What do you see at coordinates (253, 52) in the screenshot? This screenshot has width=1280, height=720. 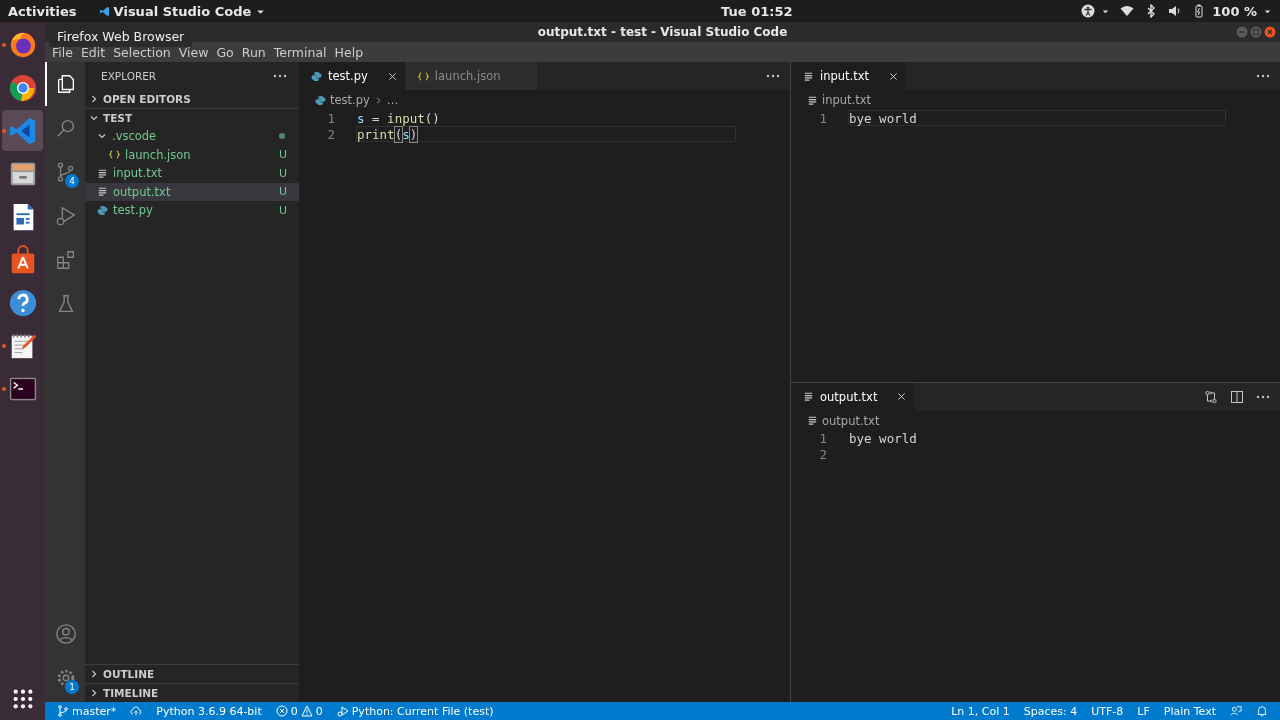 I see `menu-item: Run` at bounding box center [253, 52].